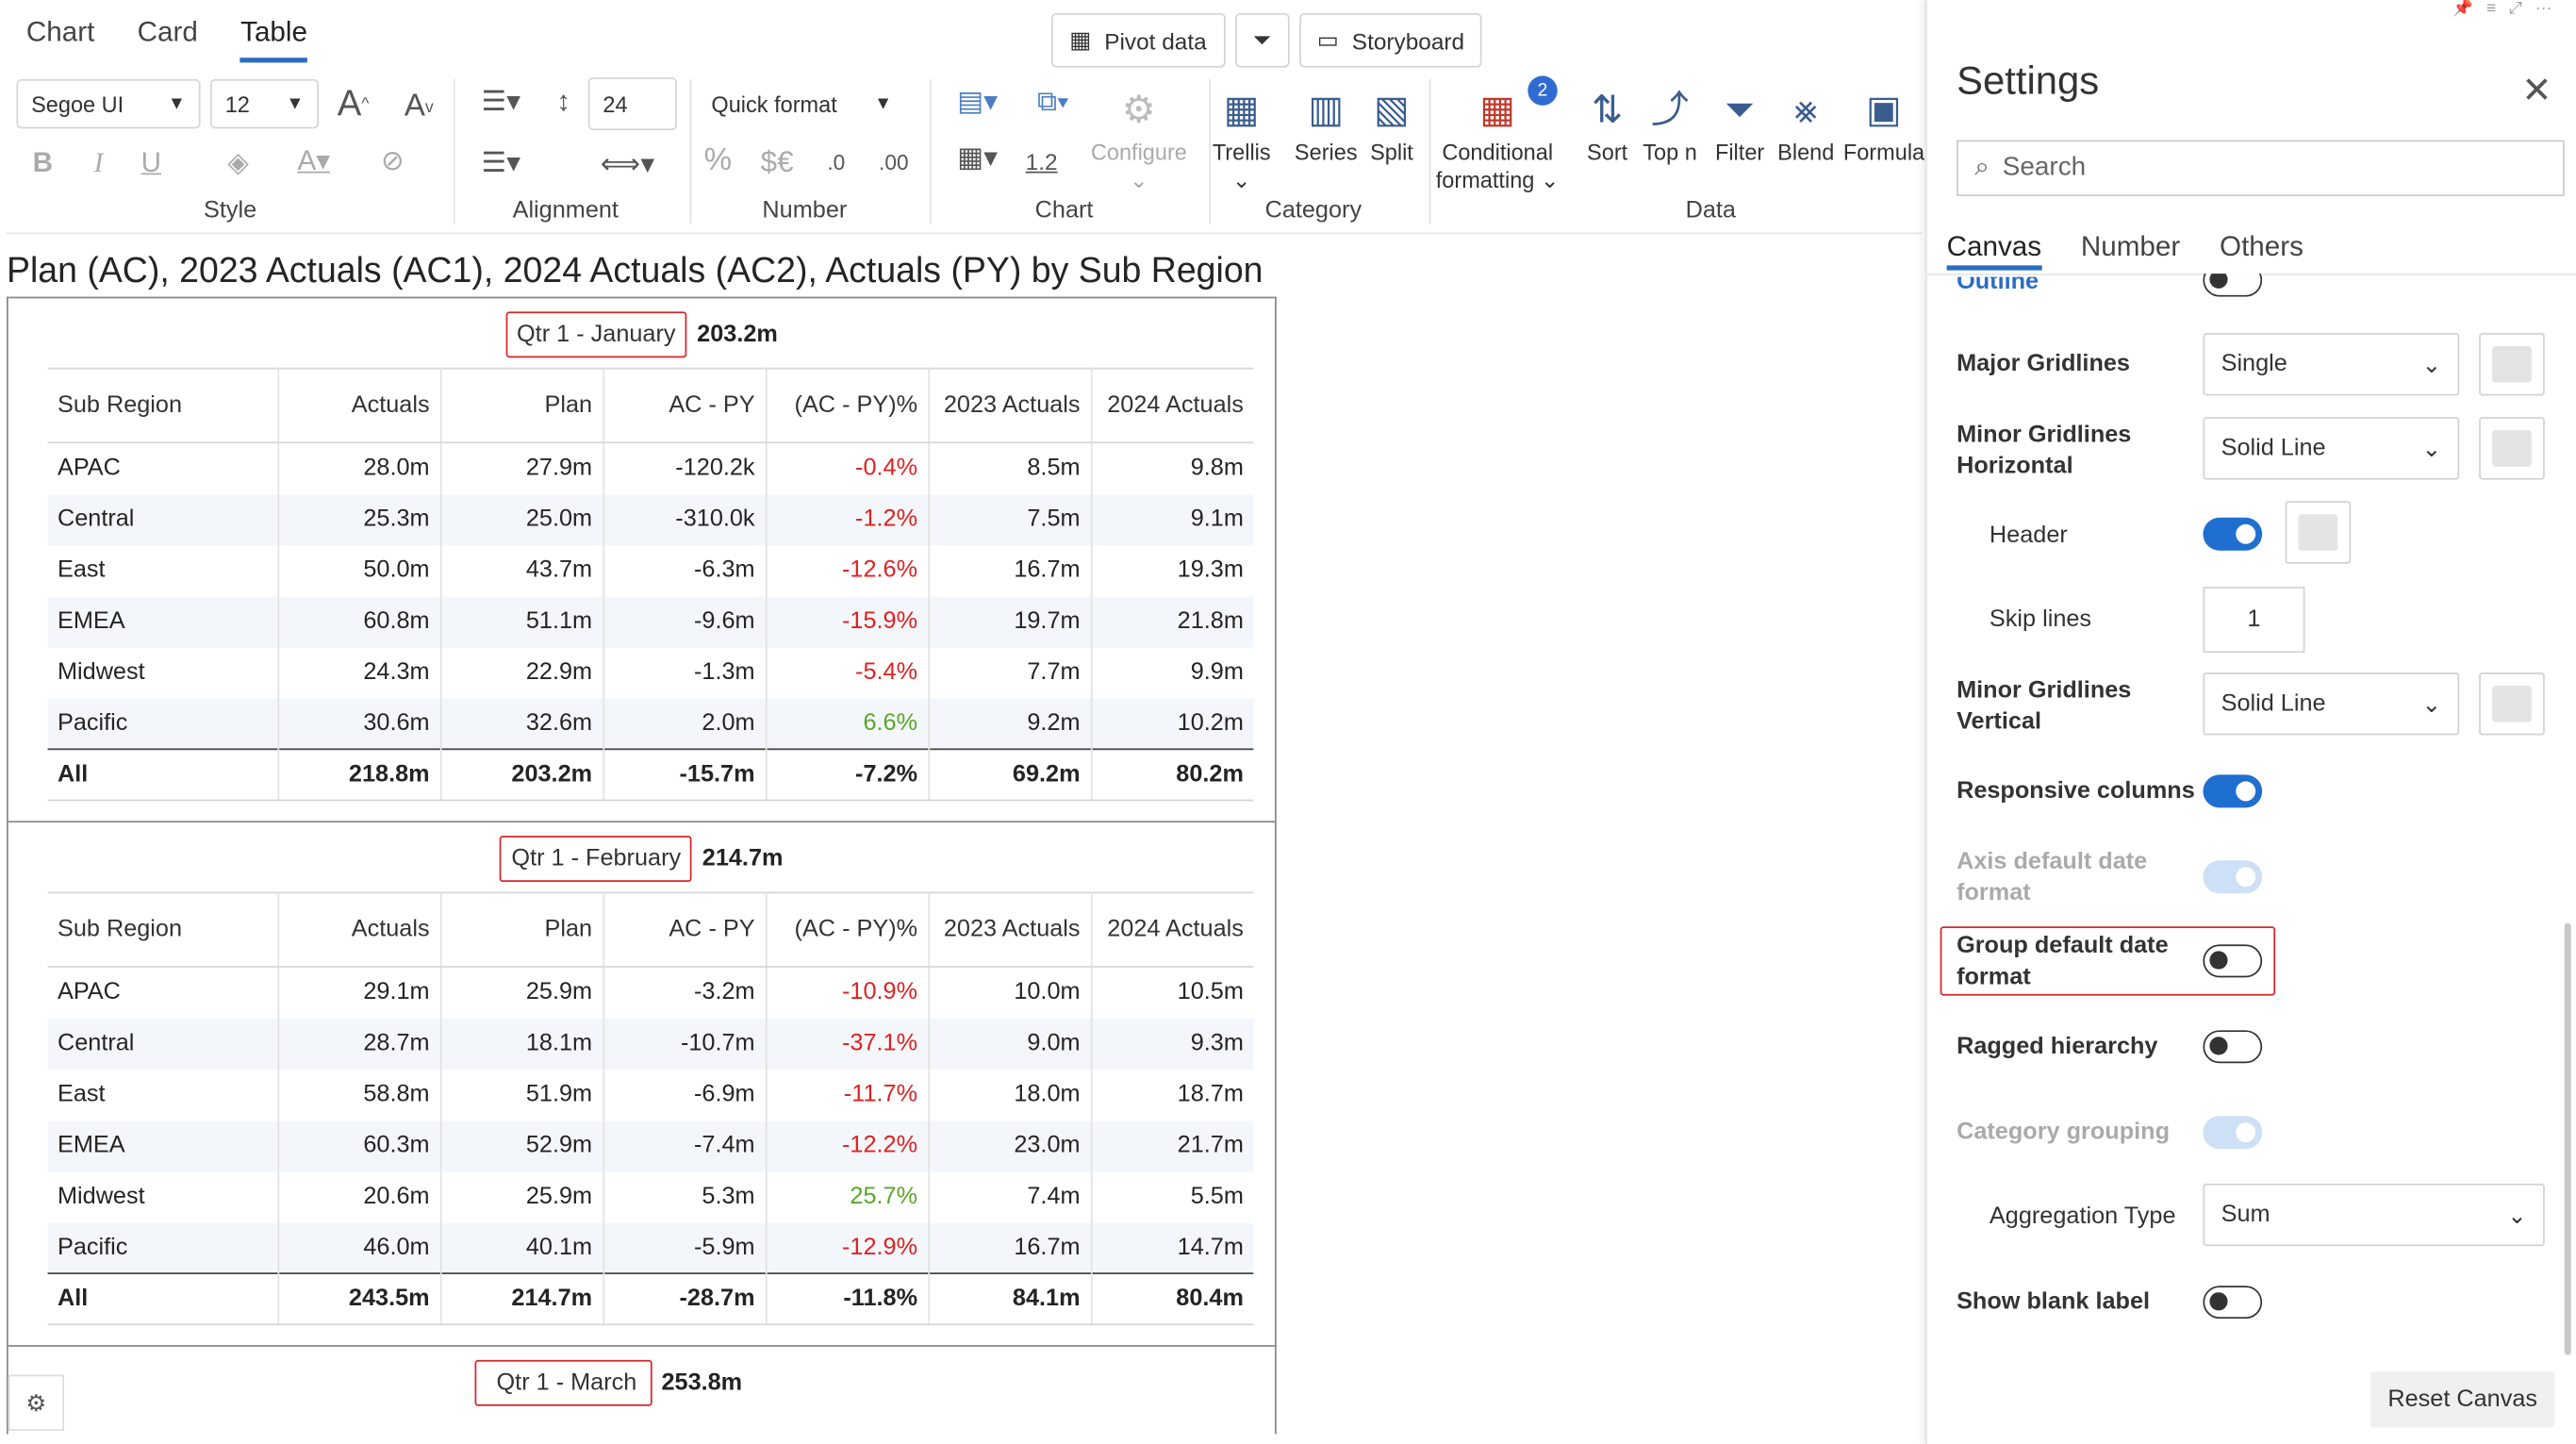 Image resolution: width=2576 pixels, height=1444 pixels. What do you see at coordinates (650, 993) in the screenshot?
I see `table-row: APAC 29.1m 25.9m -3.2m -10.9% 10.0m 10.5m` at bounding box center [650, 993].